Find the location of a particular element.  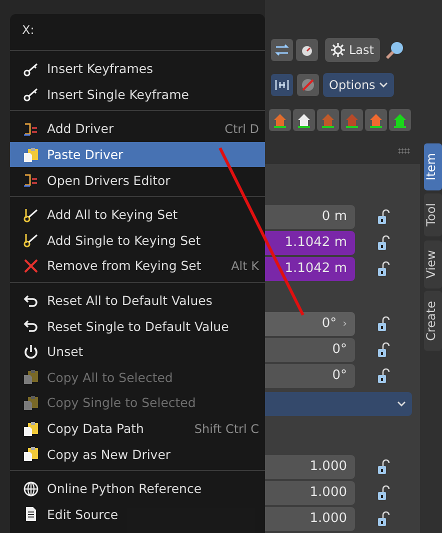

globe-icon is located at coordinates (31, 488).